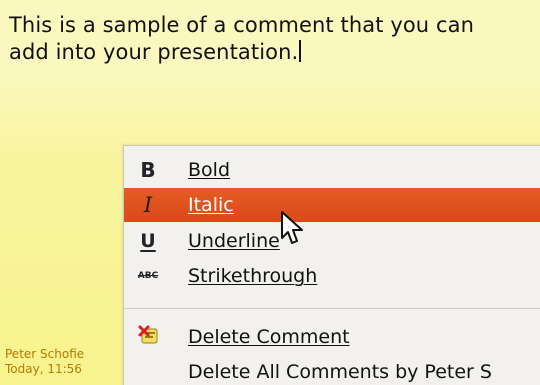  I want to click on comment-author: Peter Schofie, so click(45, 354).